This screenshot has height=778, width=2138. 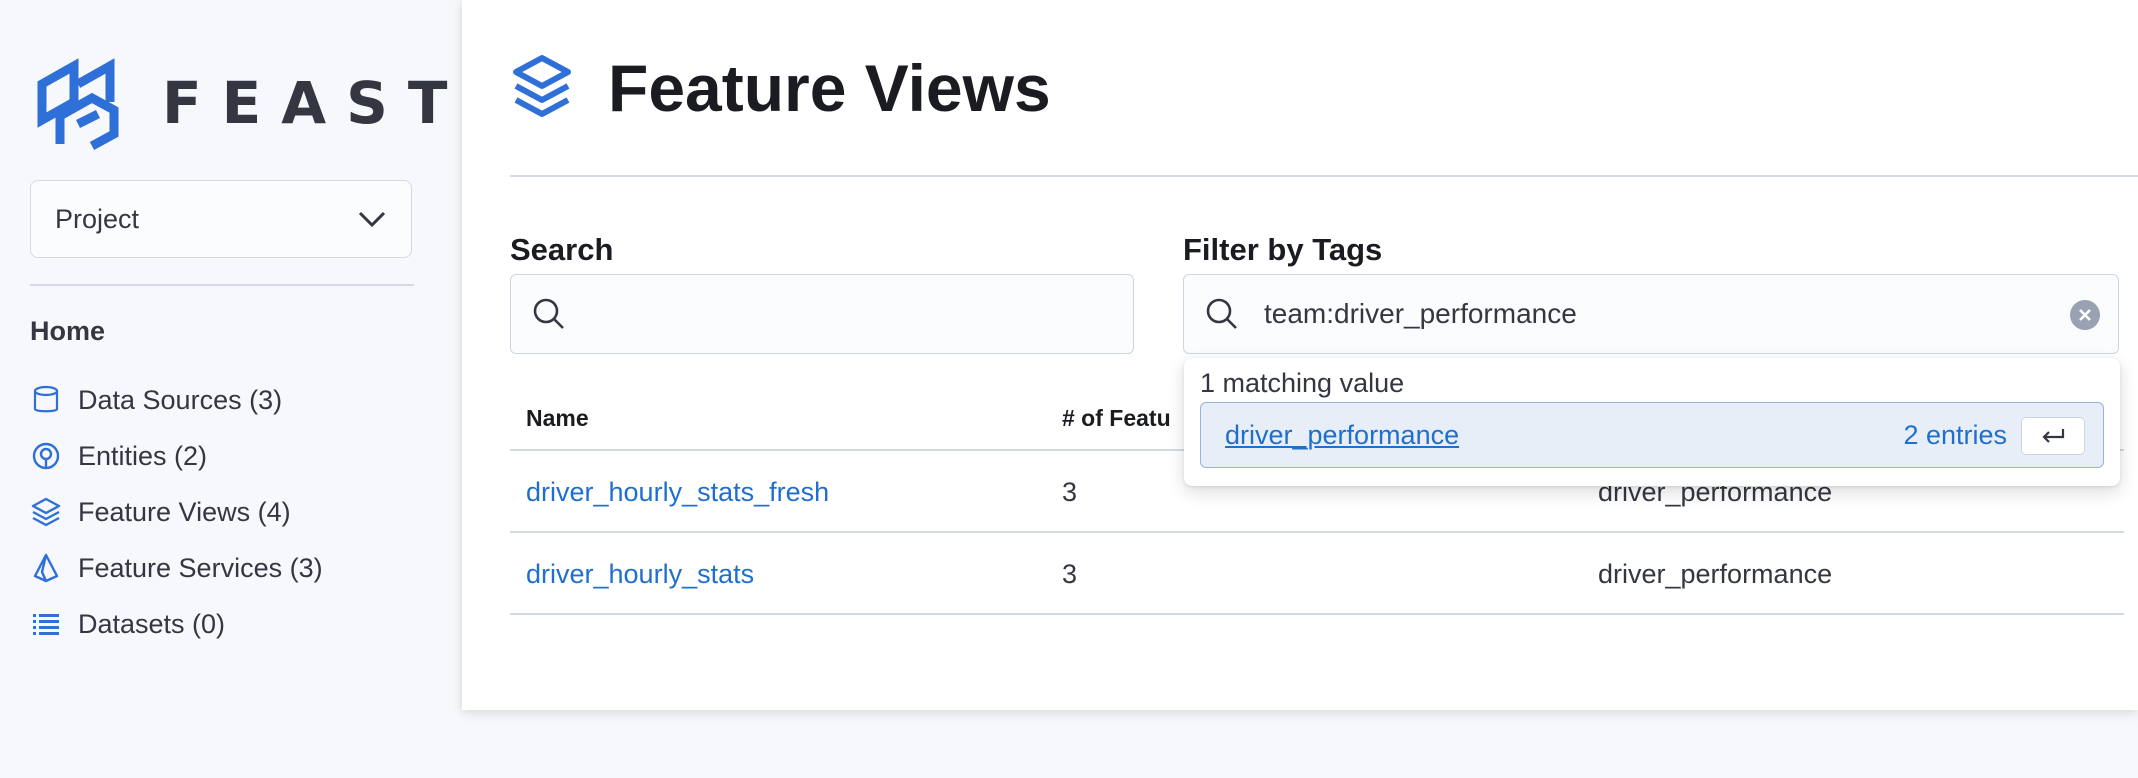 I want to click on suggestion-label: driver_performance, so click(x=1342, y=435).